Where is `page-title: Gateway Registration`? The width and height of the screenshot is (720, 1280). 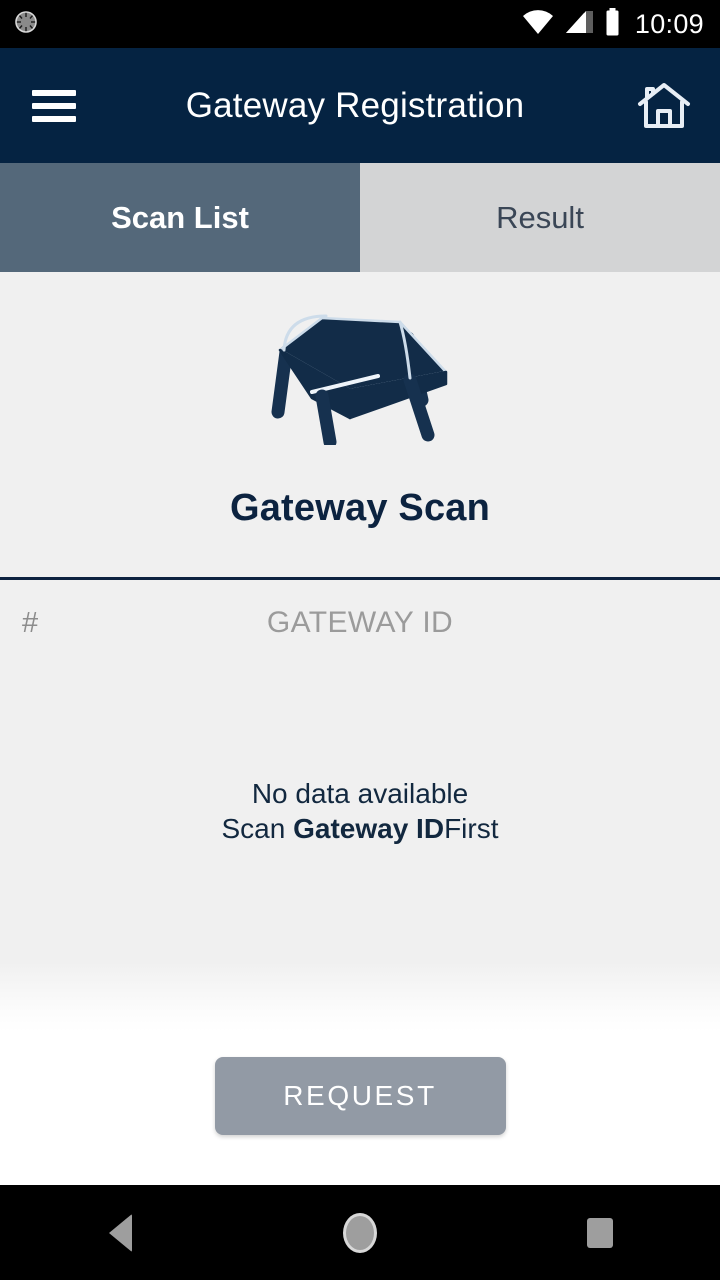
page-title: Gateway Registration is located at coordinates (355, 105).